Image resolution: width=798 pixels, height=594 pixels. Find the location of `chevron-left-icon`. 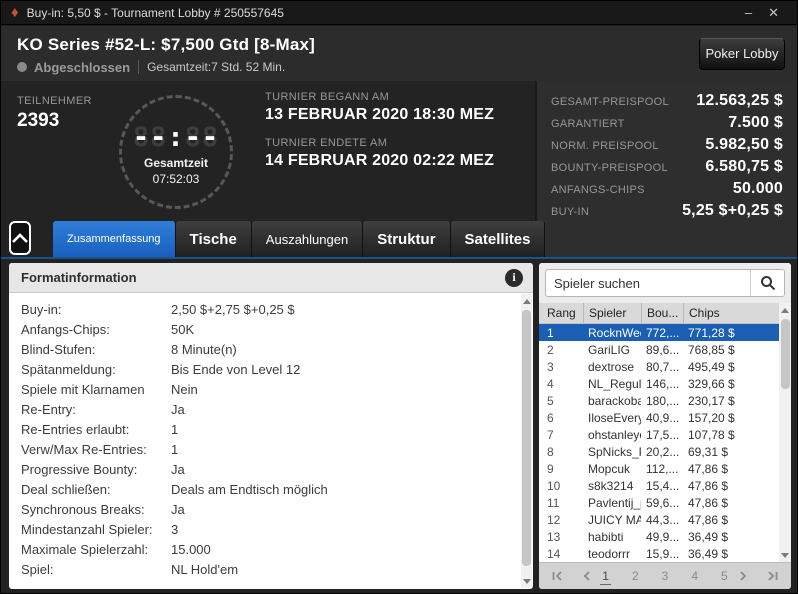

chevron-left-icon is located at coordinates (586, 576).